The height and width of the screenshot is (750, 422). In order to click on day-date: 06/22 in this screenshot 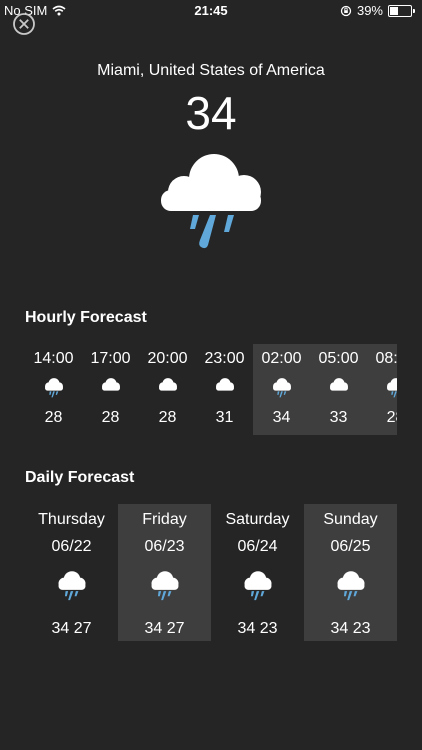, I will do `click(71, 546)`.